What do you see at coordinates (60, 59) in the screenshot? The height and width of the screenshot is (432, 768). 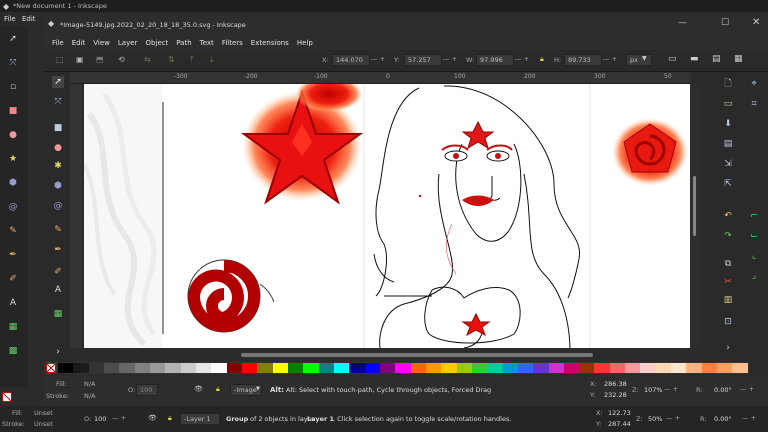 I see `select-all-icon: ⬚` at bounding box center [60, 59].